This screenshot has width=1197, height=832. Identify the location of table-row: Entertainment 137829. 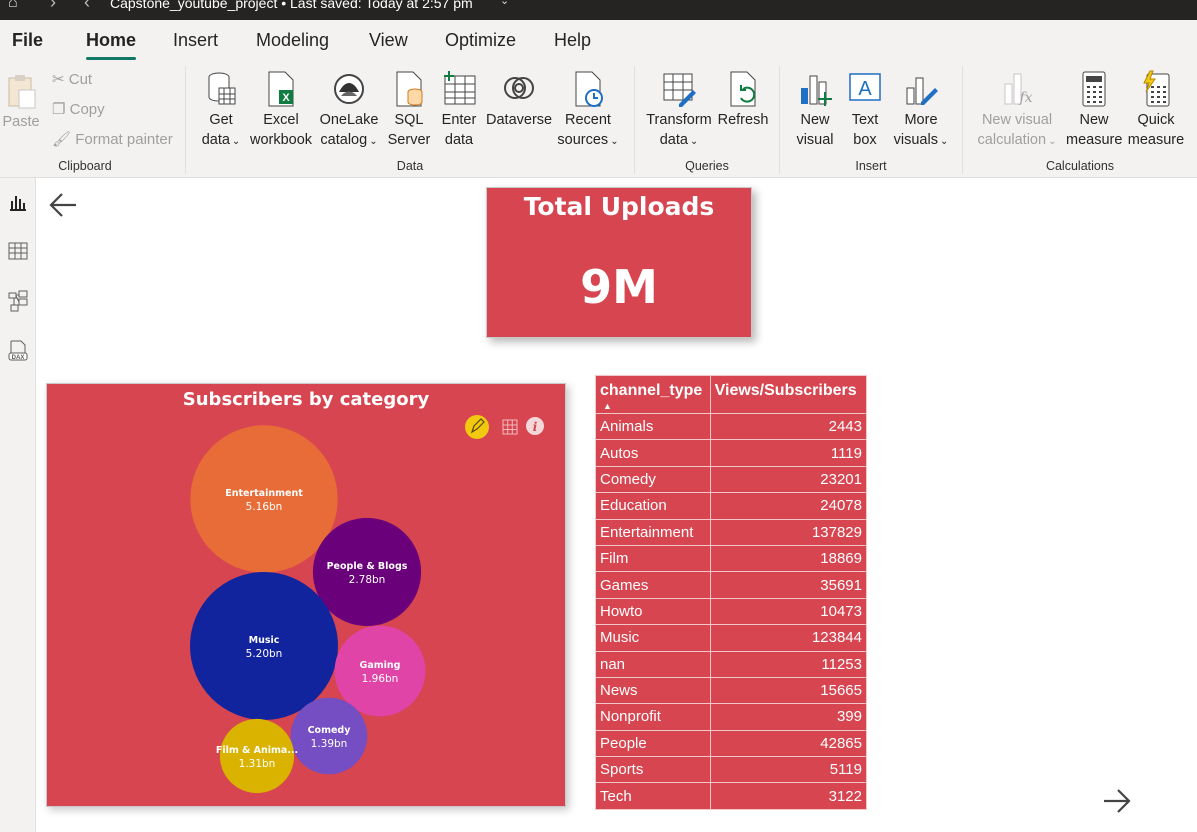
(731, 532).